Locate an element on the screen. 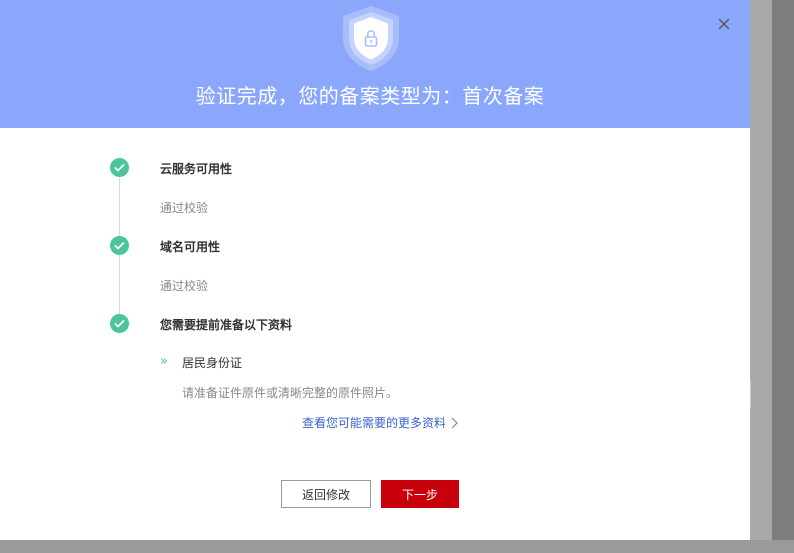 The image size is (794, 553). backdrop-edge is located at coordinates (761, 270).